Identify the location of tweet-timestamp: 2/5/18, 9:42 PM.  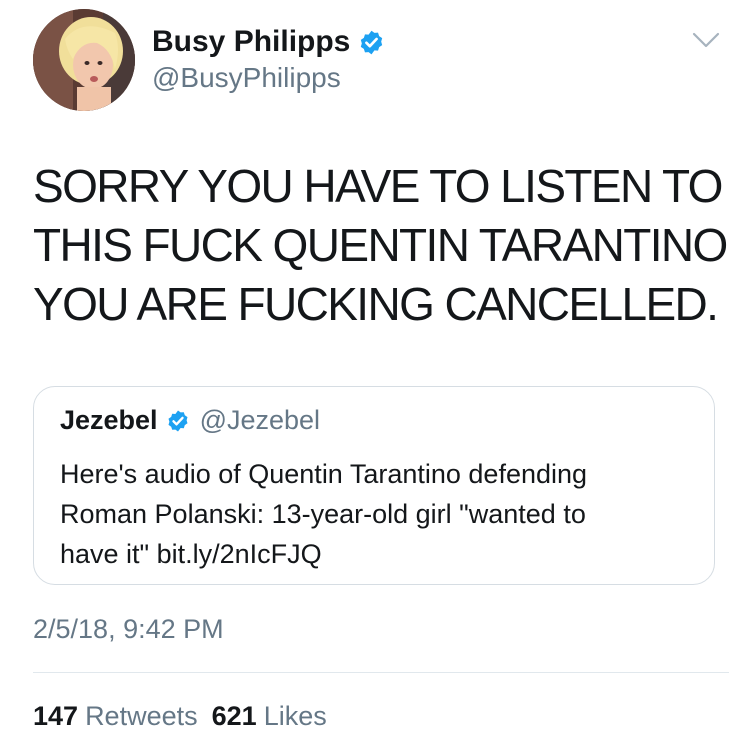
(128, 629).